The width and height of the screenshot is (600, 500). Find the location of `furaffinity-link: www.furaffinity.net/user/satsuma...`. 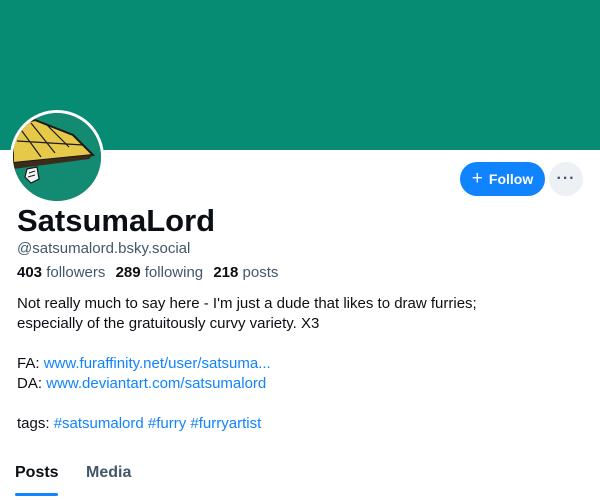

furaffinity-link: www.furaffinity.net/user/satsuma... is located at coordinates (157, 363).